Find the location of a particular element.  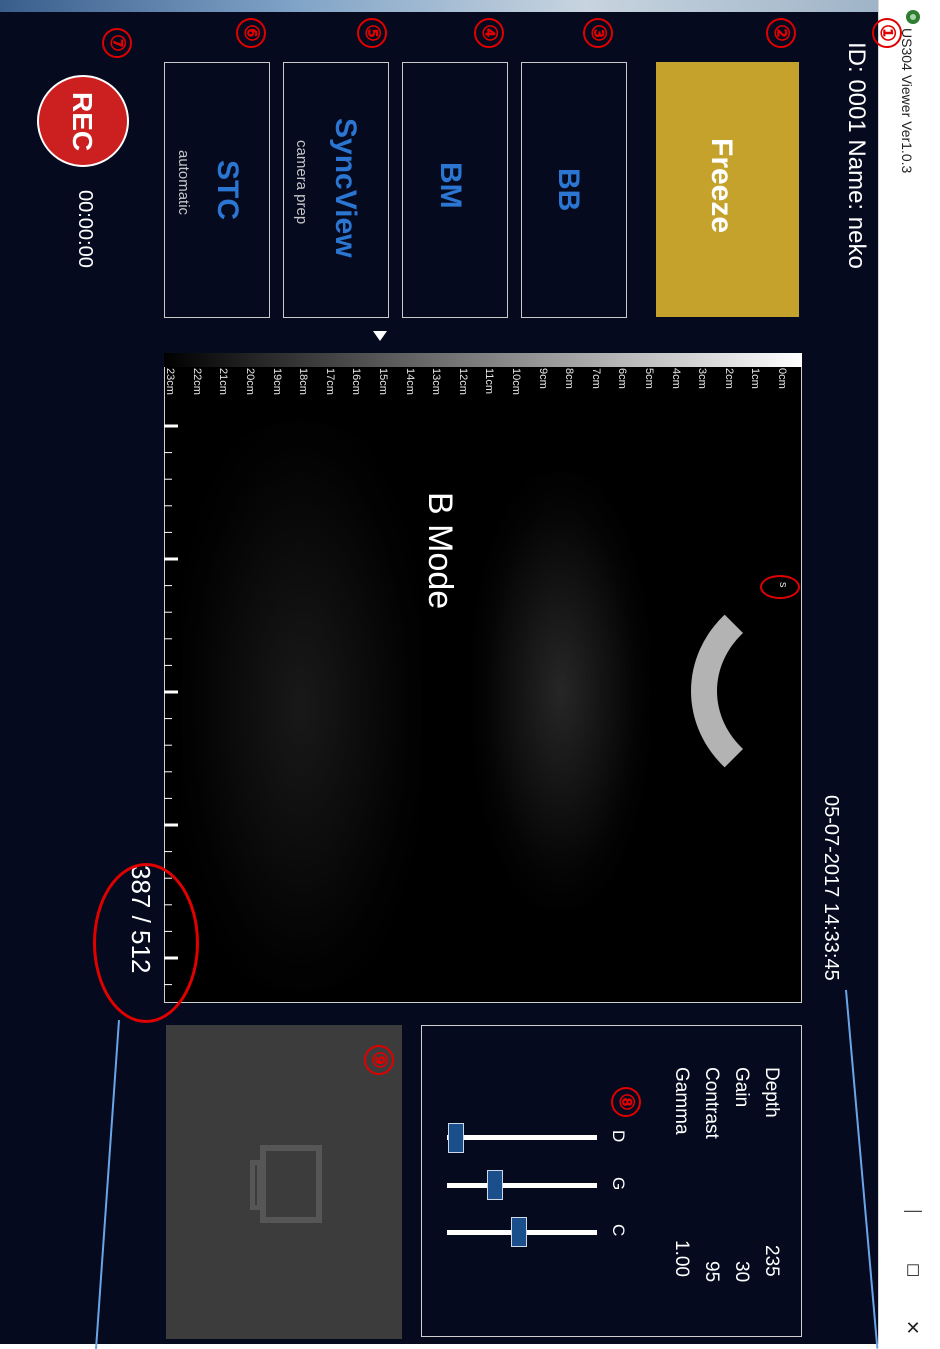

patient-info: ID: 0001 Name: neko is located at coordinates (856, 155).